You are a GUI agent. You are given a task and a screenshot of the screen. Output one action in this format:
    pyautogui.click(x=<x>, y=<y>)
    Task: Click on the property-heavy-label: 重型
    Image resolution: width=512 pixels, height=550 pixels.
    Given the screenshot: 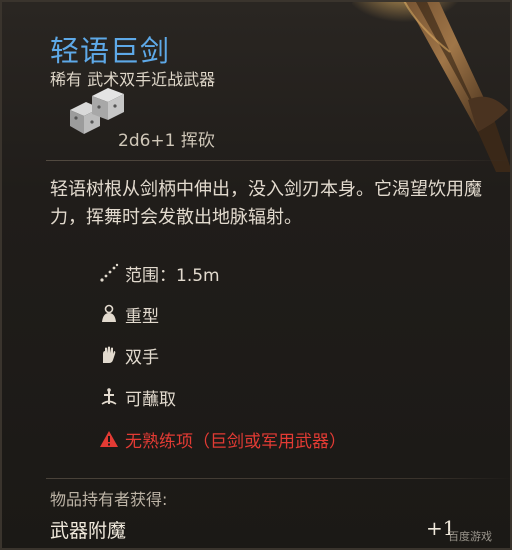 What is the action you would take?
    pyautogui.click(x=142, y=316)
    